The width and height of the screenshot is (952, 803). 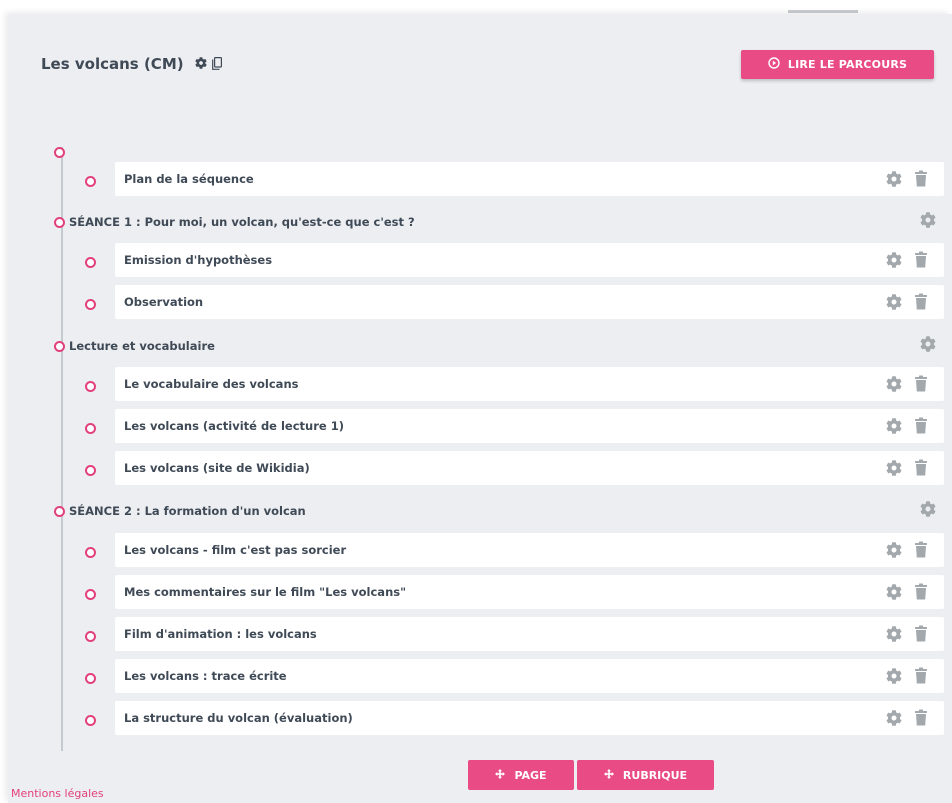 I want to click on section-title: SÉANCE 2 : La formation d'un volcan, so click(x=187, y=511).